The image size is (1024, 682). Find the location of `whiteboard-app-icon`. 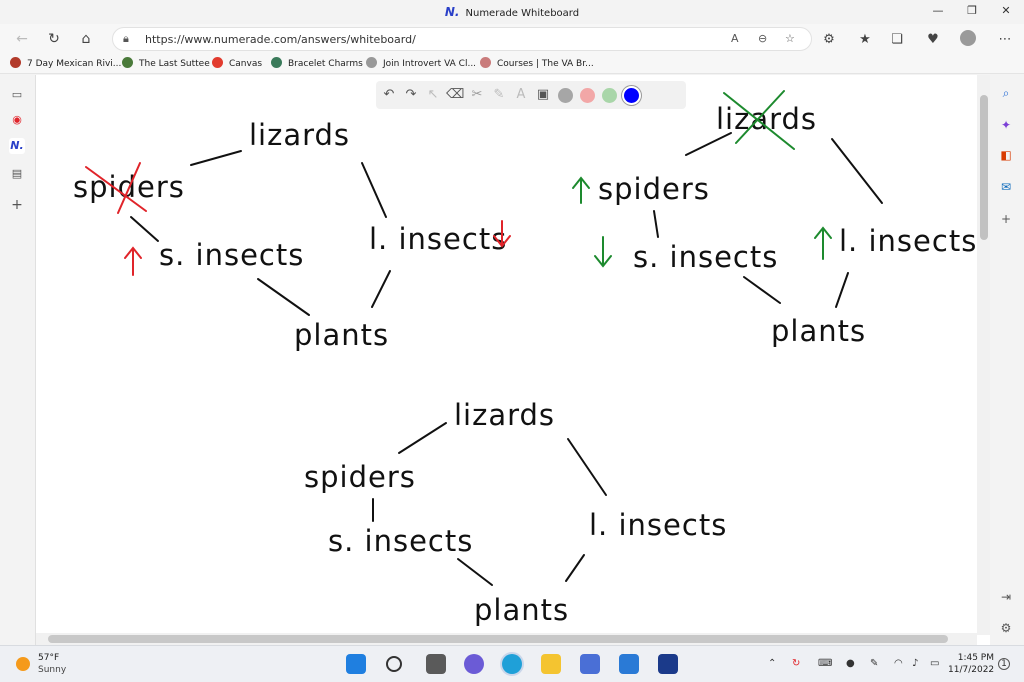

whiteboard-app-icon is located at coordinates (668, 664).